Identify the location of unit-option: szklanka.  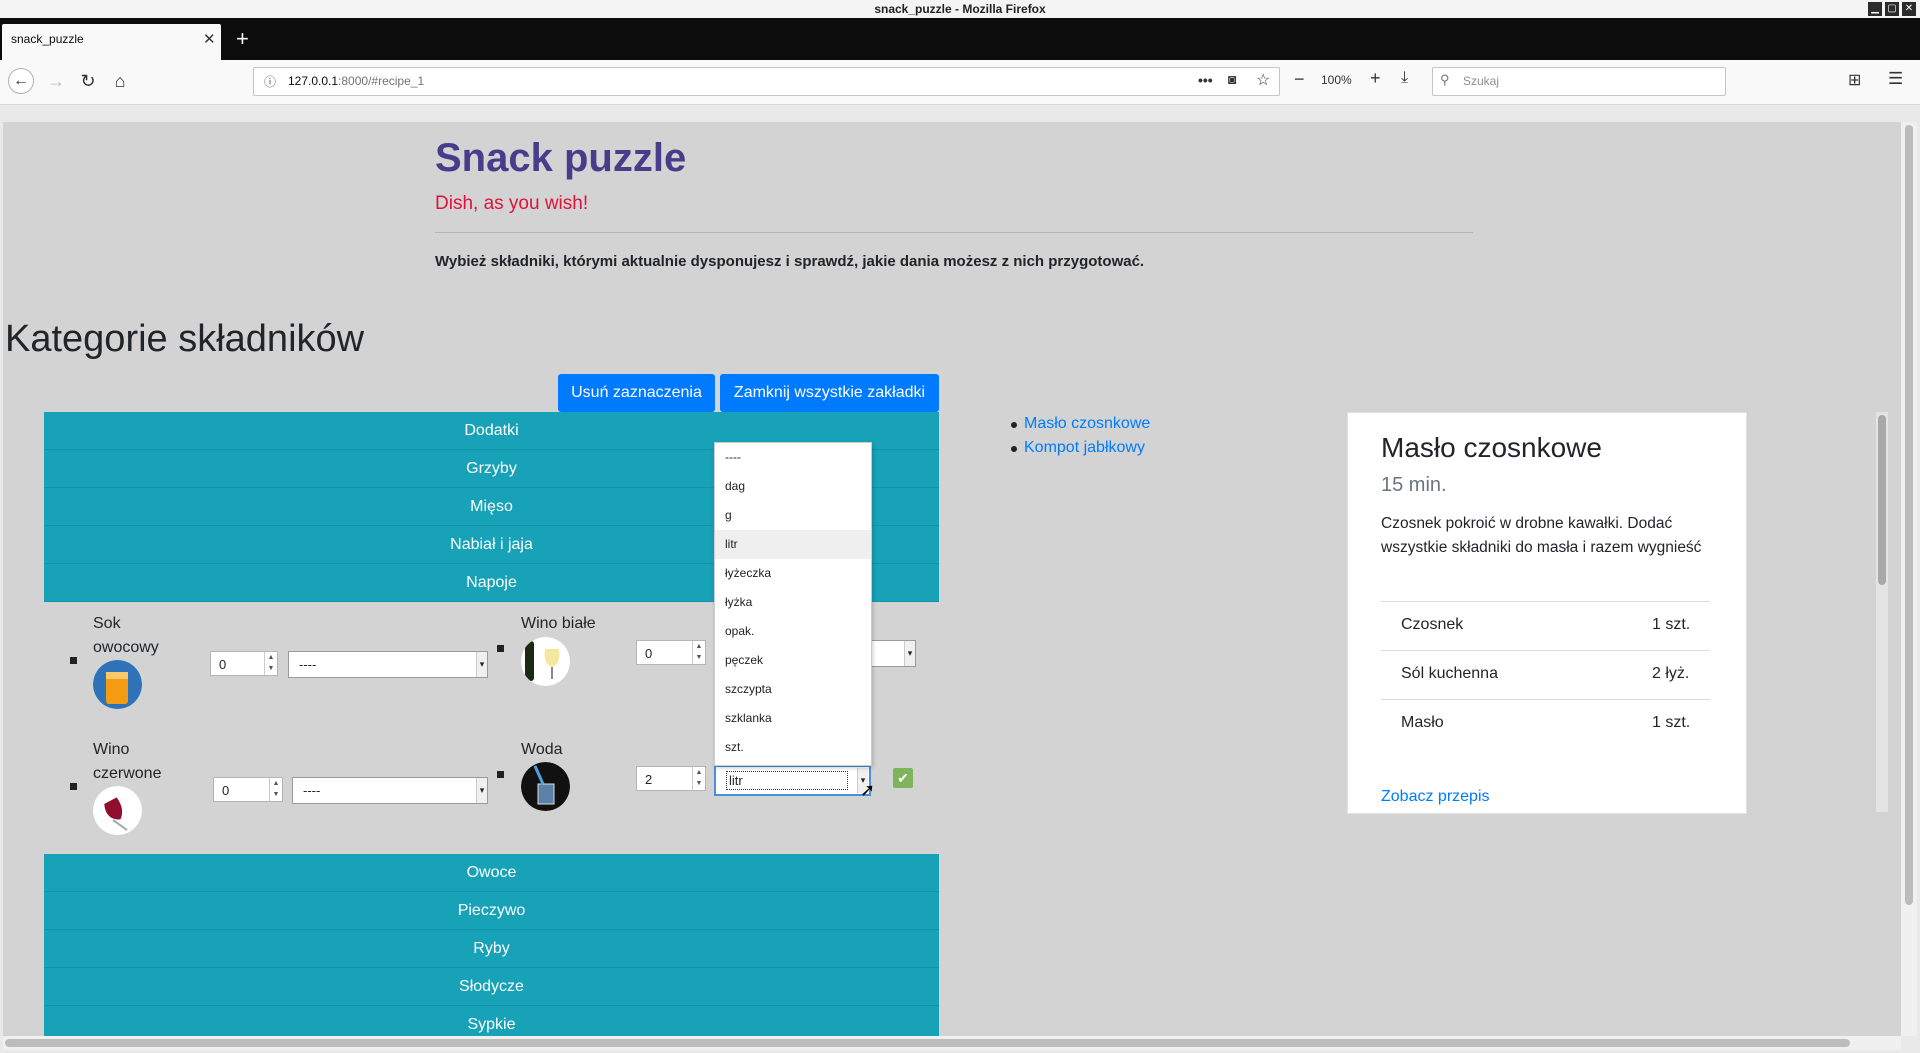
(793, 718).